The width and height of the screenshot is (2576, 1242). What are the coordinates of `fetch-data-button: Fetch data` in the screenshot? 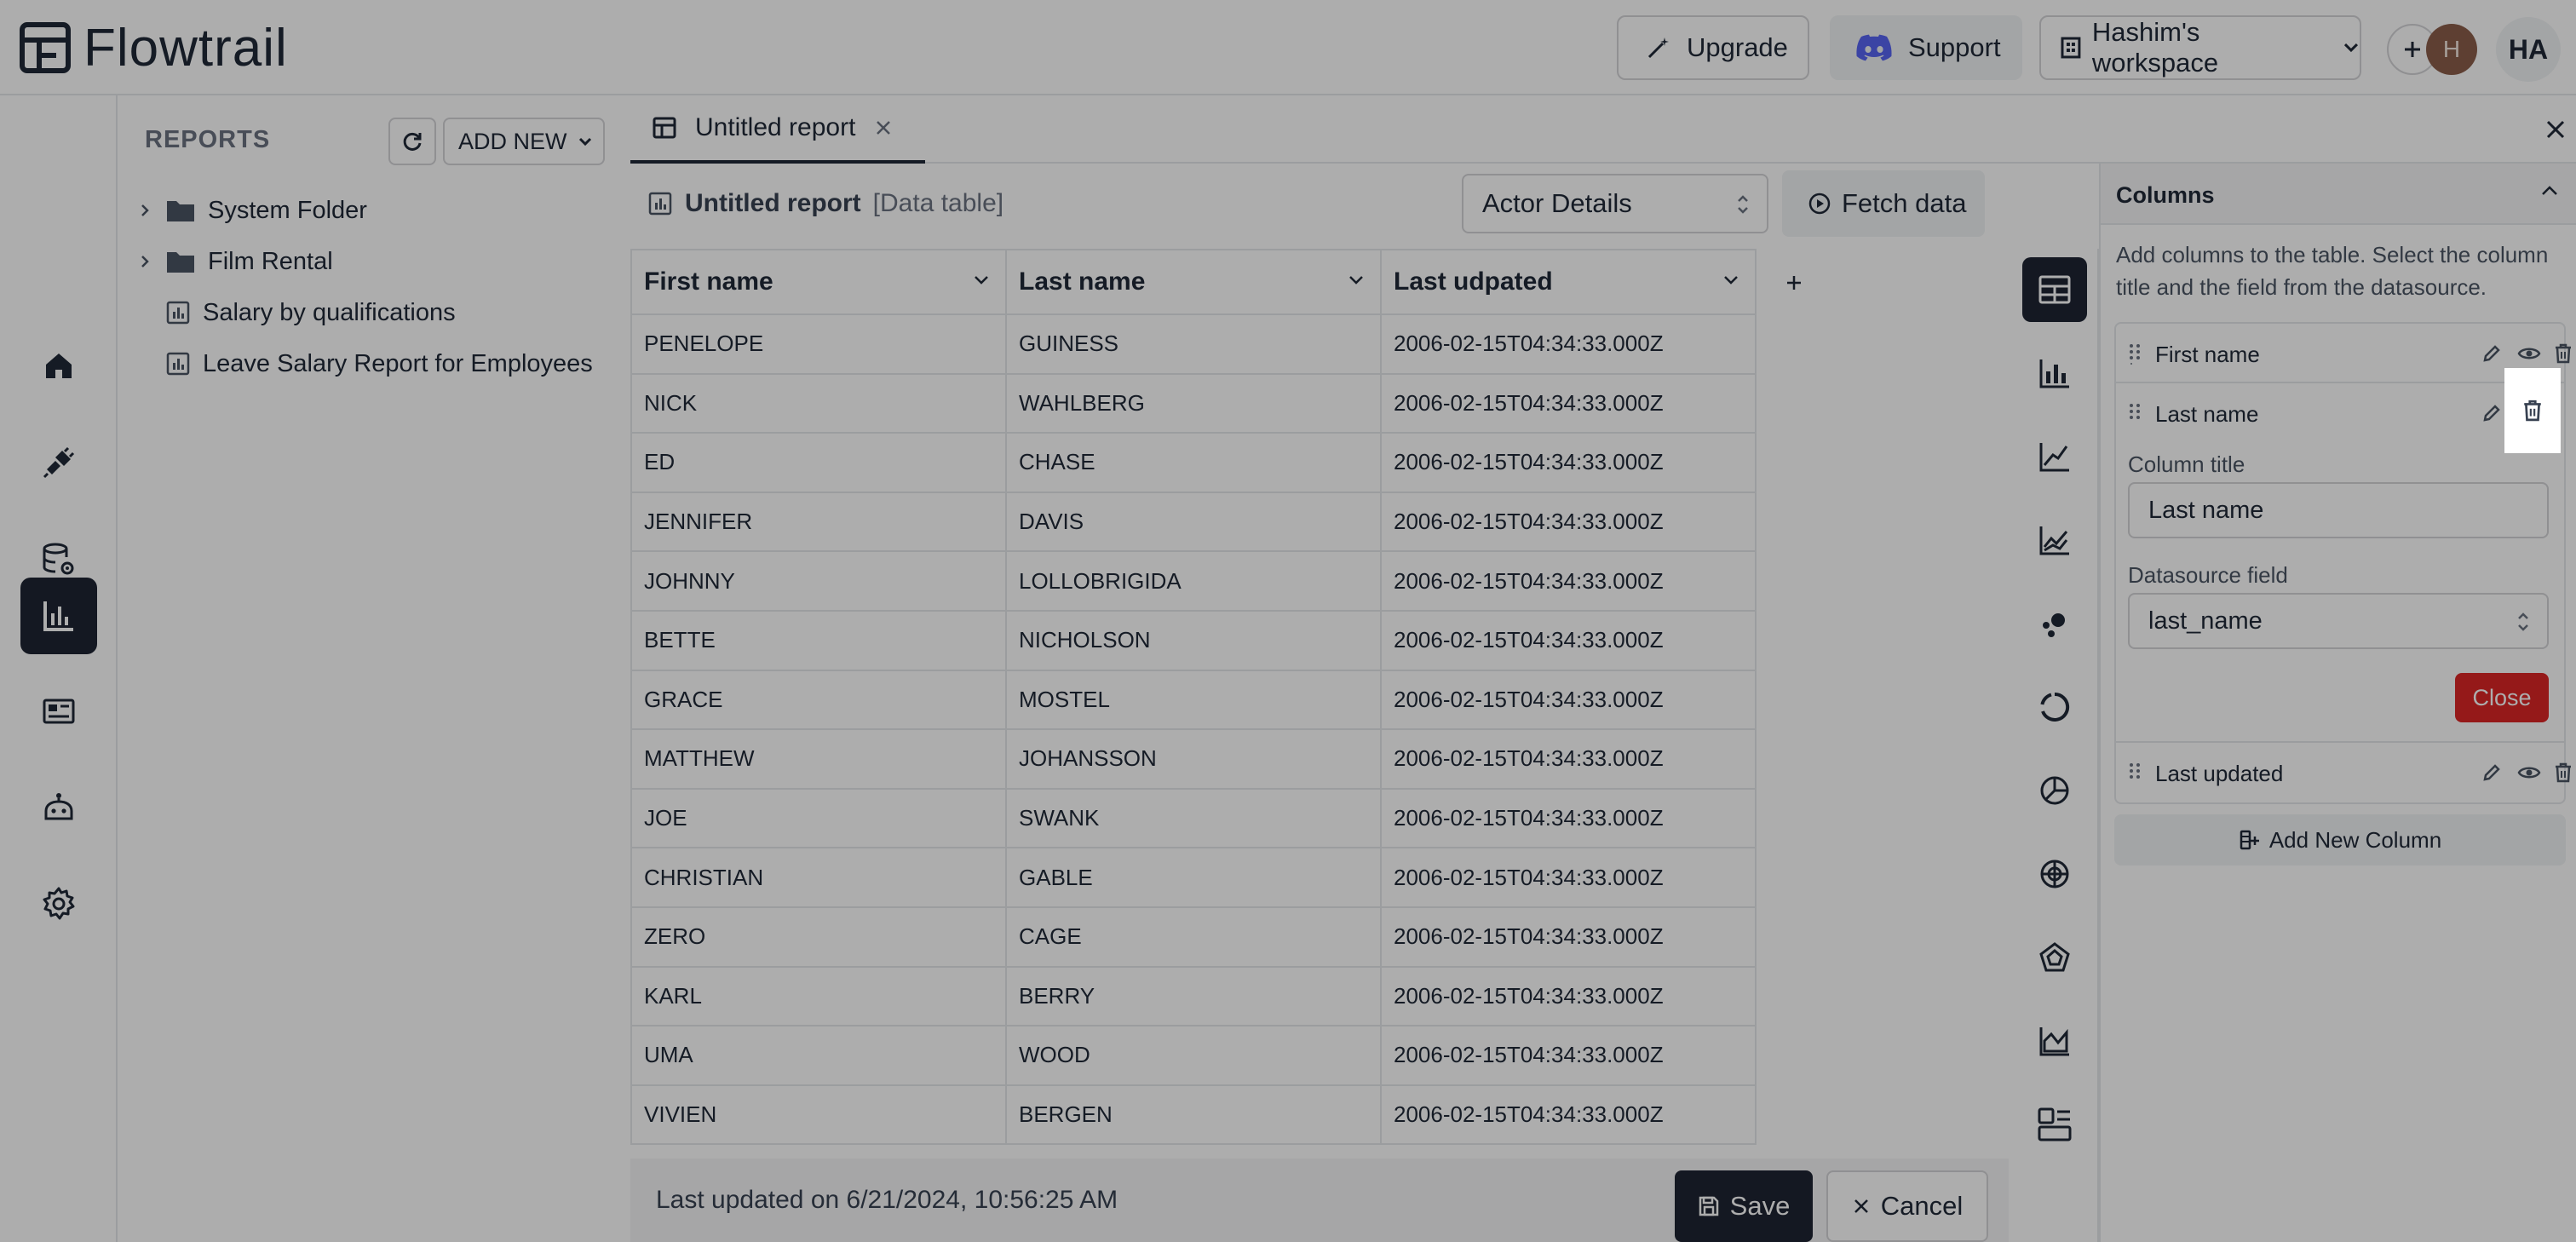 It's located at (1884, 204).